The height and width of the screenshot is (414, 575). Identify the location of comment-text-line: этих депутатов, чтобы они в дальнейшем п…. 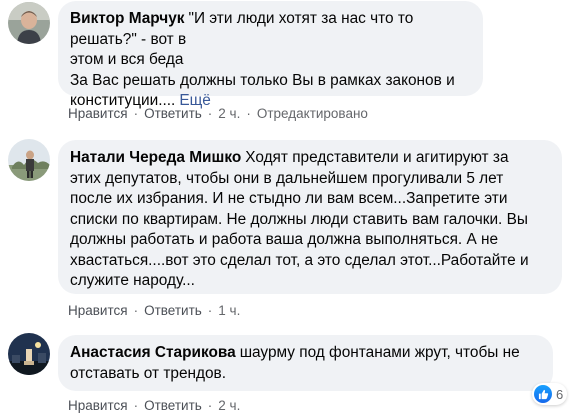
(287, 178).